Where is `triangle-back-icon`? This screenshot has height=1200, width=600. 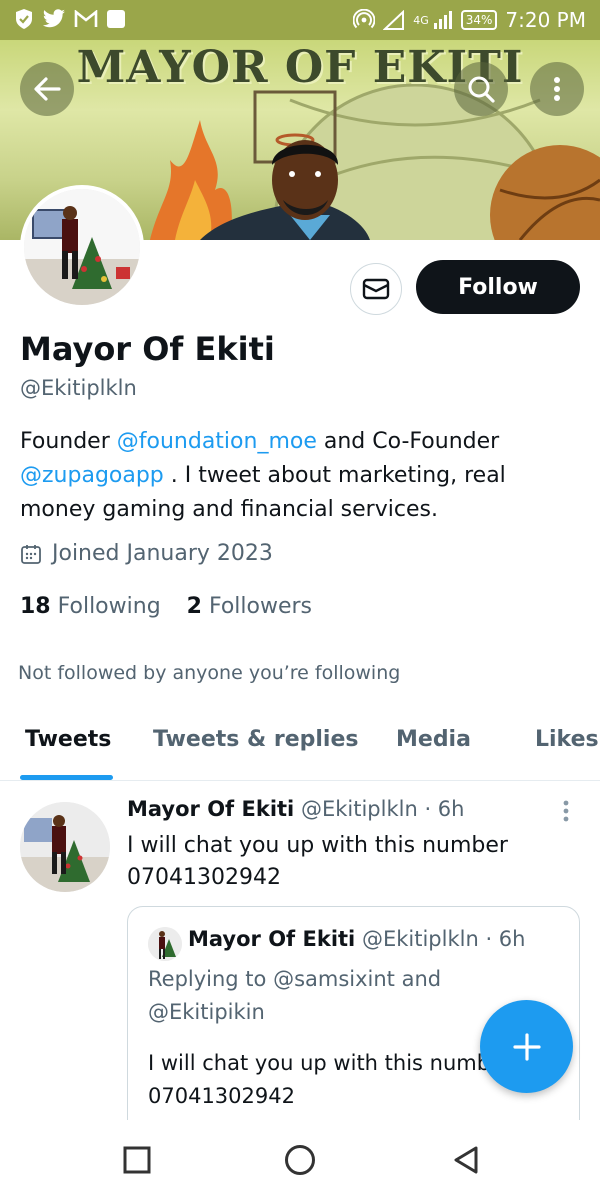
triangle-back-icon is located at coordinates (466, 1160).